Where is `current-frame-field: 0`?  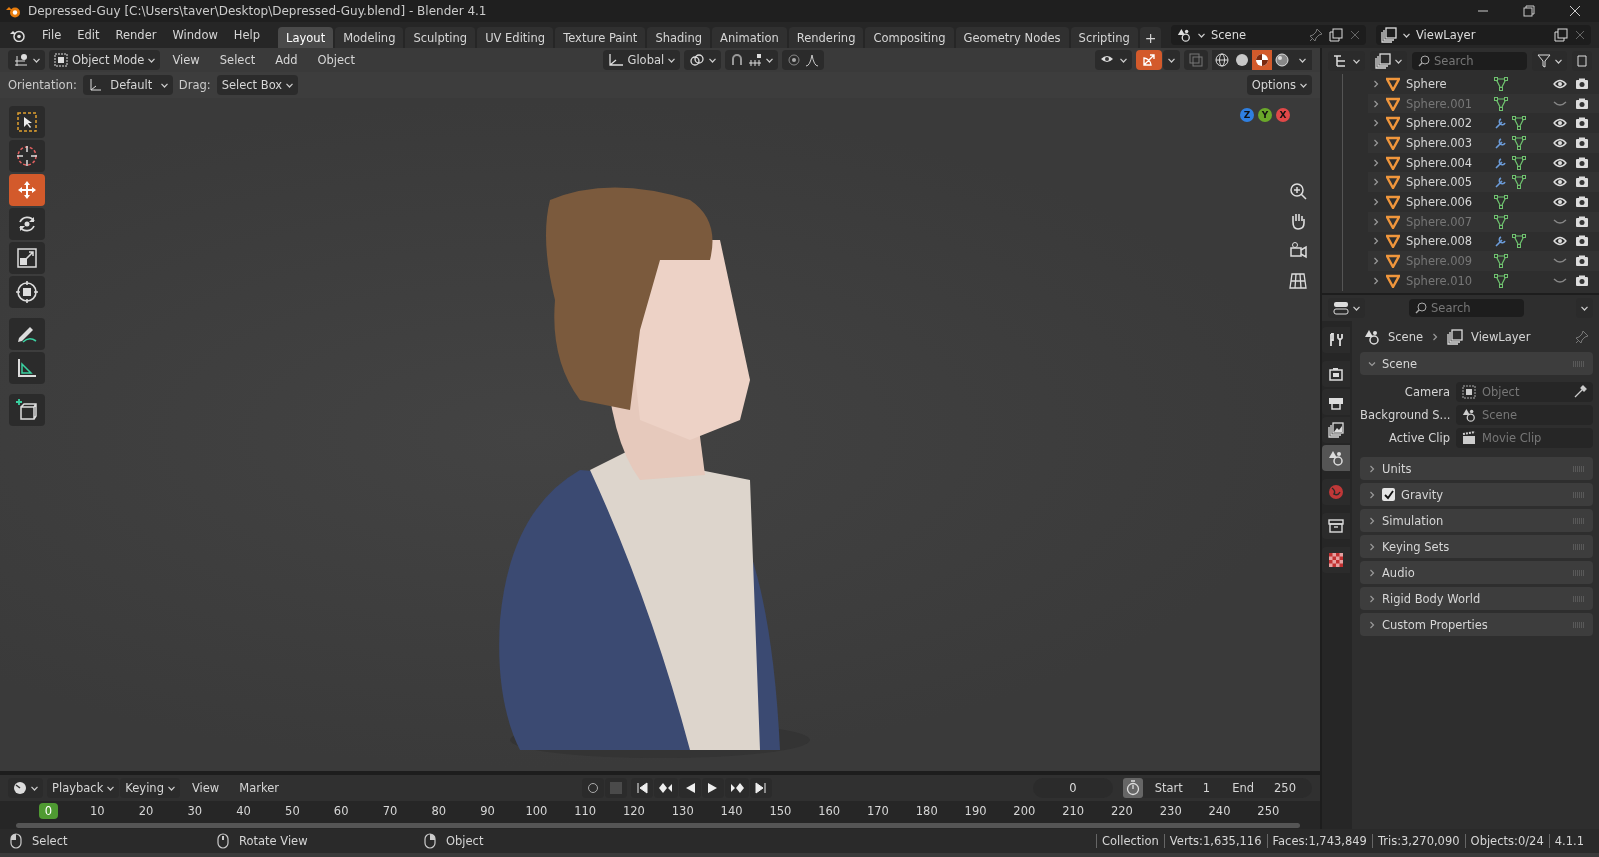 current-frame-field: 0 is located at coordinates (1072, 788).